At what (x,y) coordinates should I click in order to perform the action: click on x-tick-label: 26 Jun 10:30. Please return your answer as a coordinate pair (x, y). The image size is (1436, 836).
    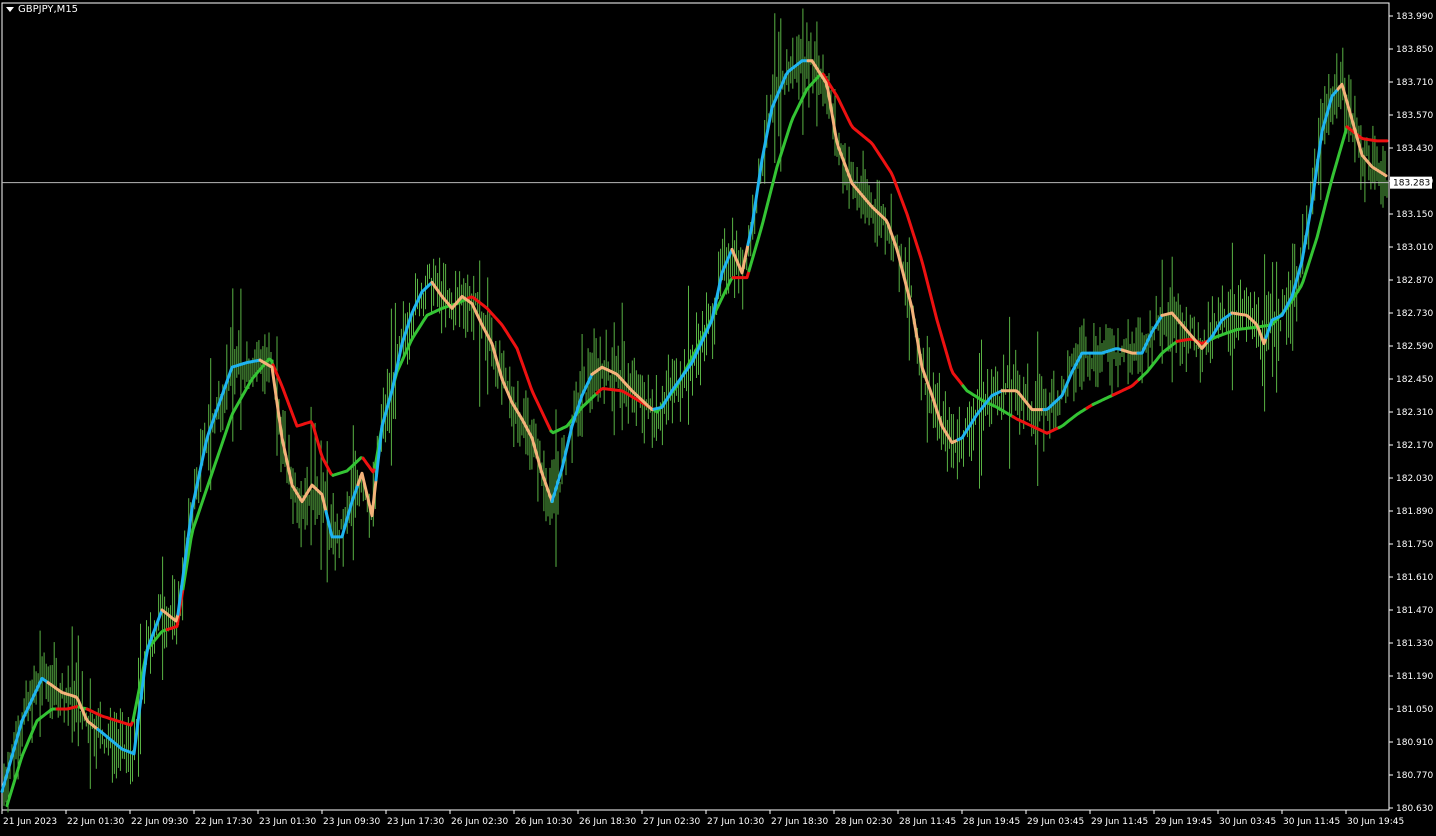
    Looking at the image, I should click on (543, 822).